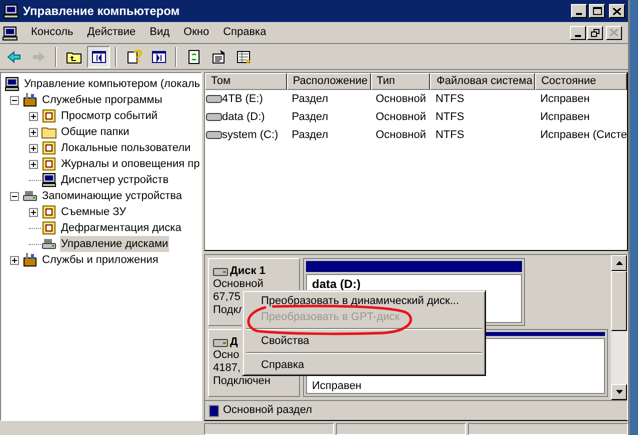 The width and height of the screenshot is (638, 435). What do you see at coordinates (98, 57) in the screenshot?
I see `toolbar-button` at bounding box center [98, 57].